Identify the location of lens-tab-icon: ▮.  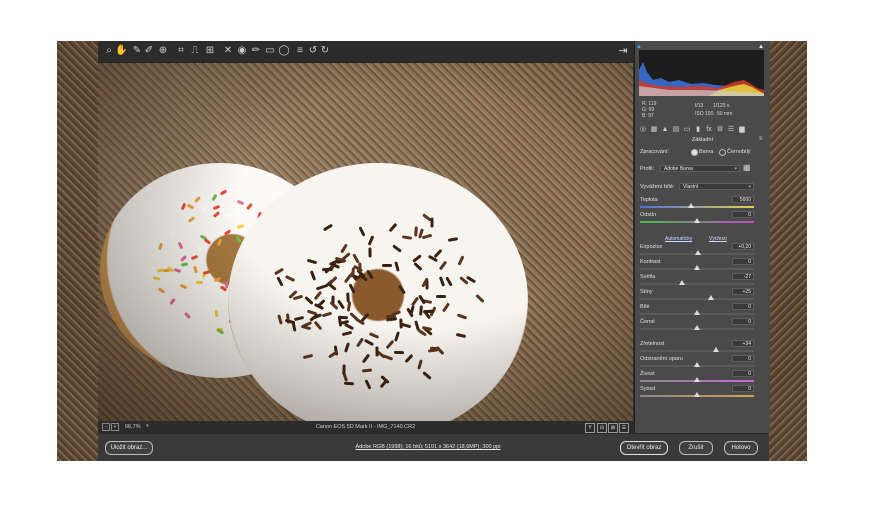
(698, 130).